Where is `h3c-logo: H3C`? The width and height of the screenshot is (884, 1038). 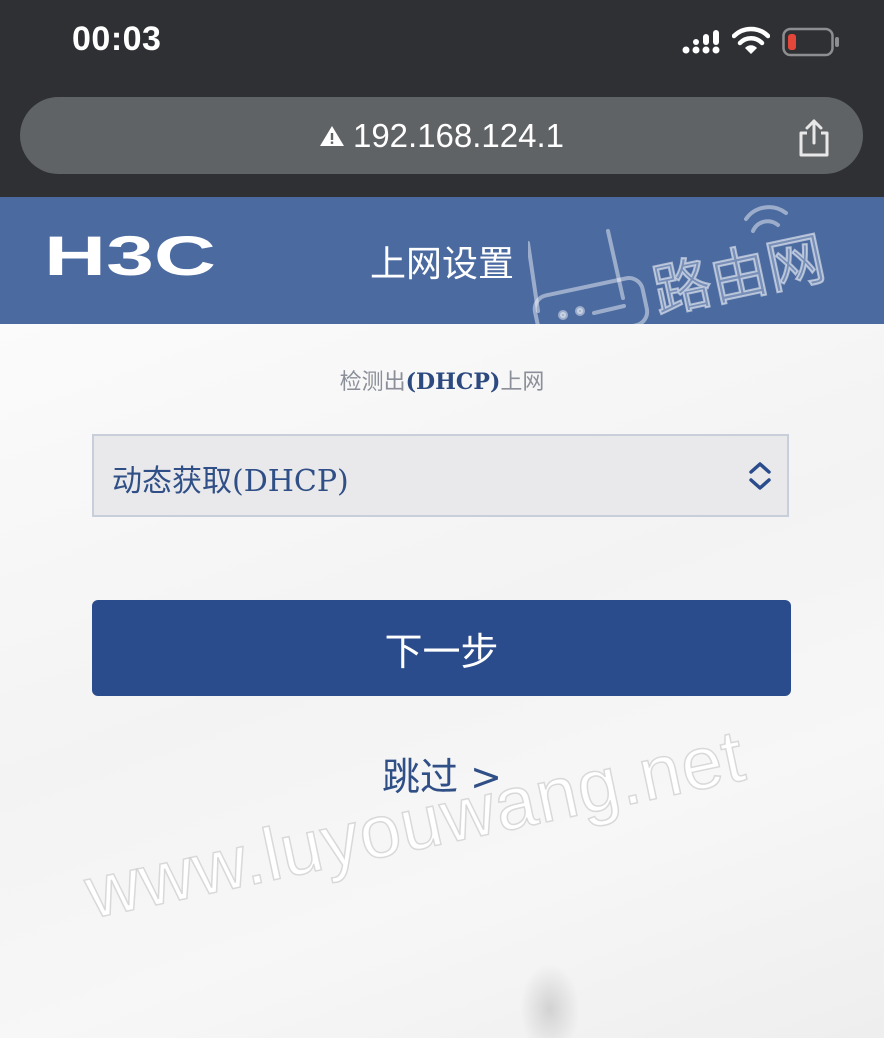 h3c-logo: H3C is located at coordinates (130, 255).